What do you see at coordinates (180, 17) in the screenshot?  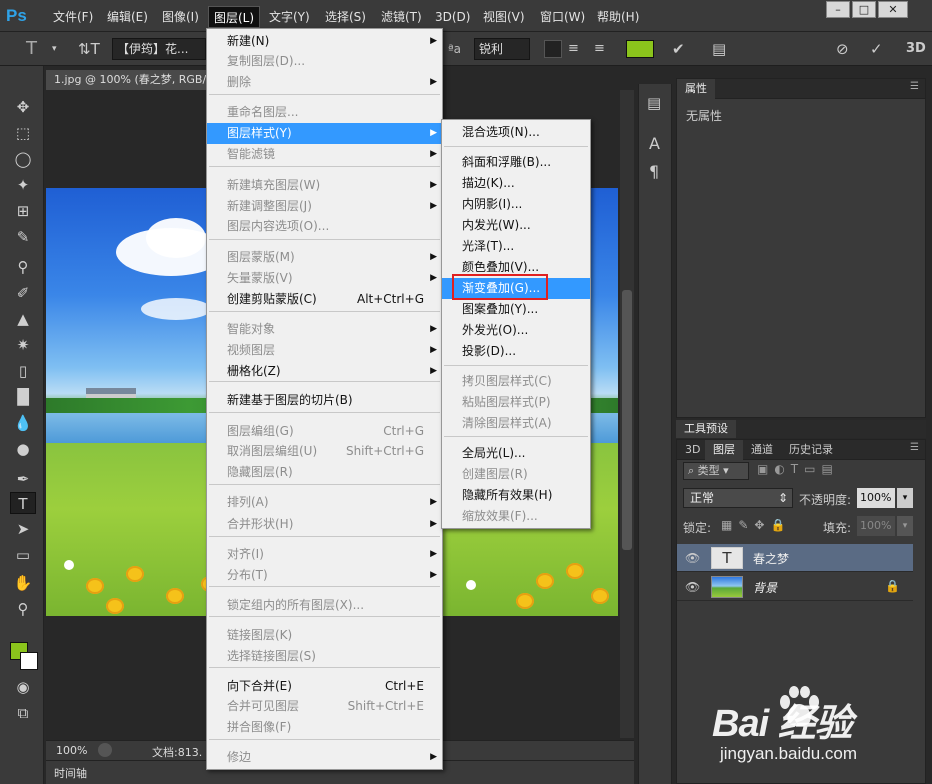 I see `menu-image: 图像(I)` at bounding box center [180, 17].